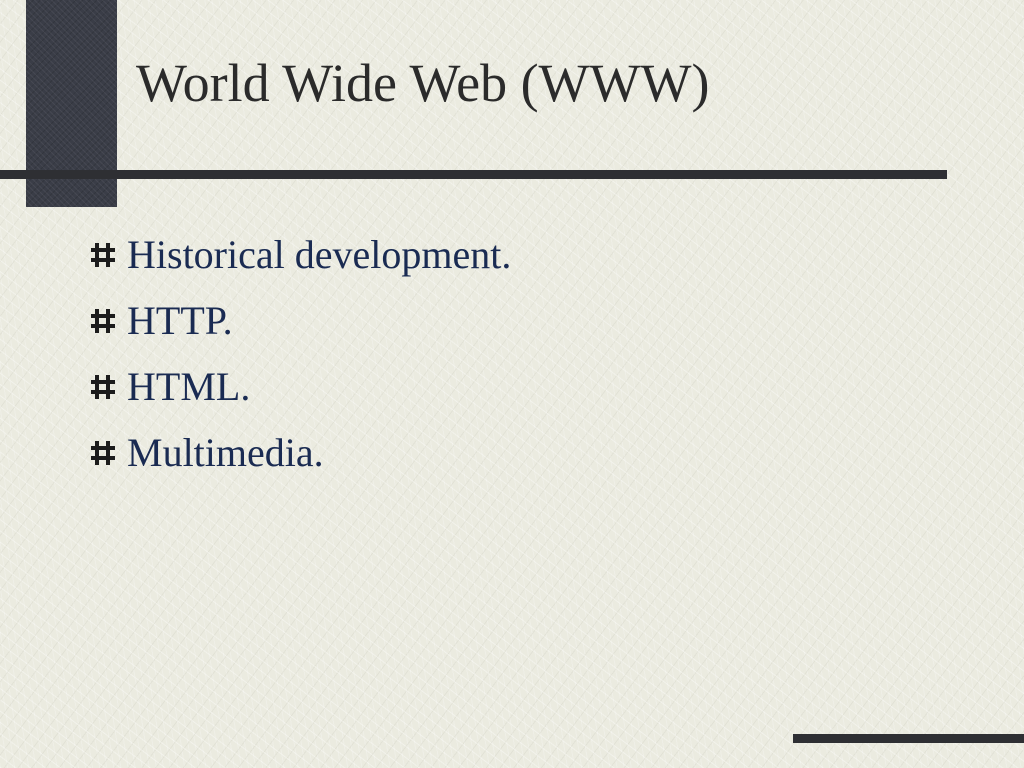  What do you see at coordinates (299, 387) in the screenshot?
I see `list-item: HTML.` at bounding box center [299, 387].